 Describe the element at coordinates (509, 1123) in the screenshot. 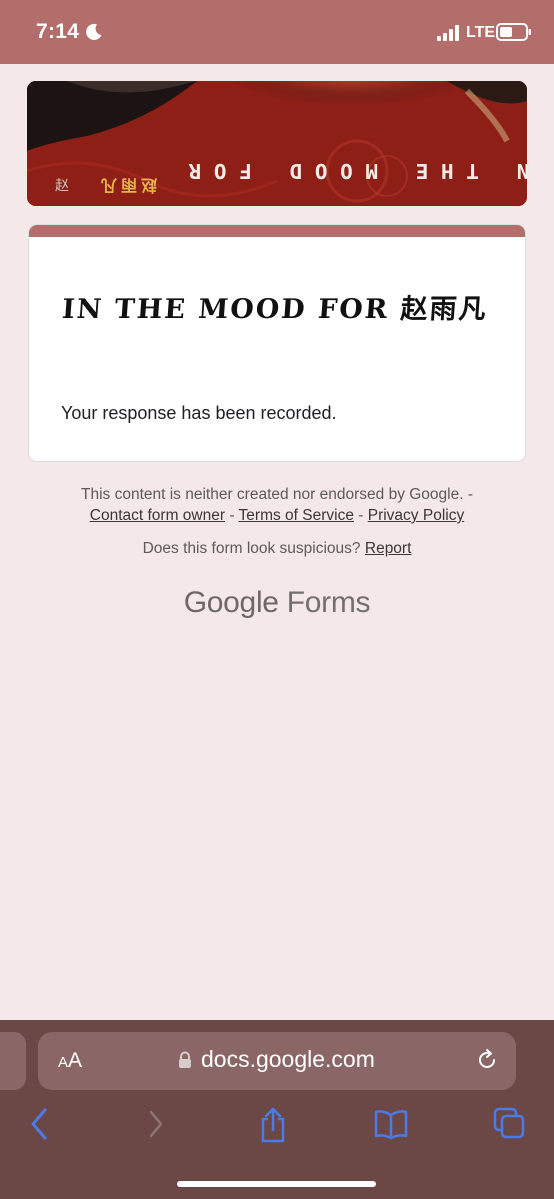

I see `tabs-icon` at that location.